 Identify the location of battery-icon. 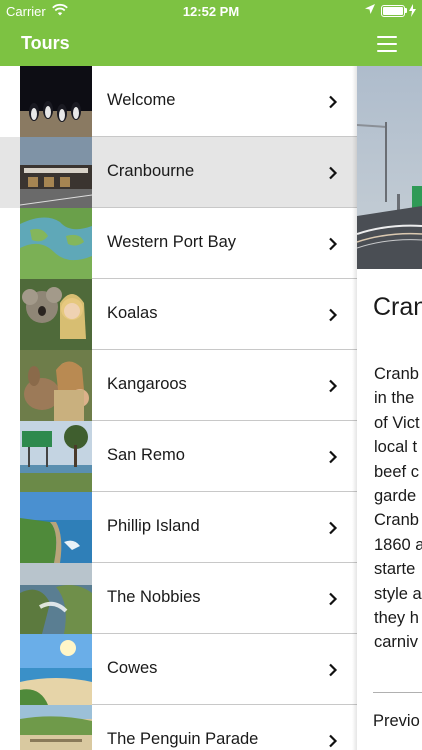
(393, 11).